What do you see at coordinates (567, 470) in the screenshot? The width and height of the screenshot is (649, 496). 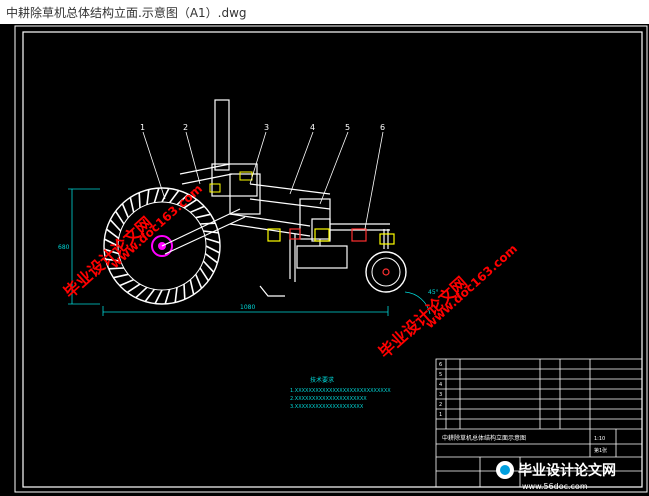 I see `logo-text: 毕业设计论文网` at bounding box center [567, 470].